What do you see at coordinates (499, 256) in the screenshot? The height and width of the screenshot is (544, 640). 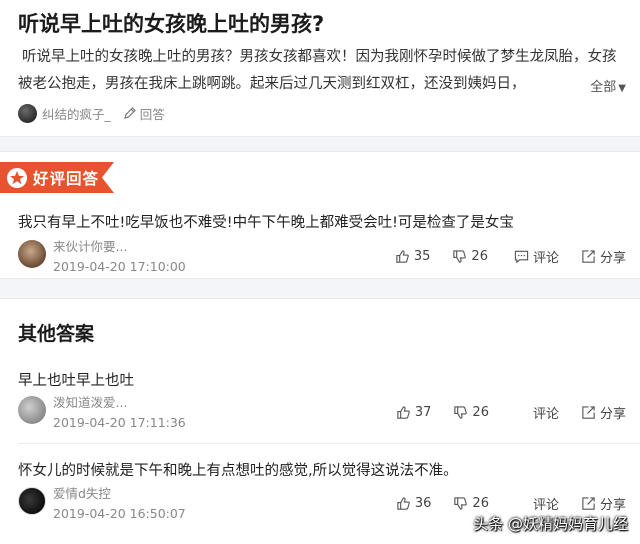 I see `answer-actions: 35 26 评论 分享` at bounding box center [499, 256].